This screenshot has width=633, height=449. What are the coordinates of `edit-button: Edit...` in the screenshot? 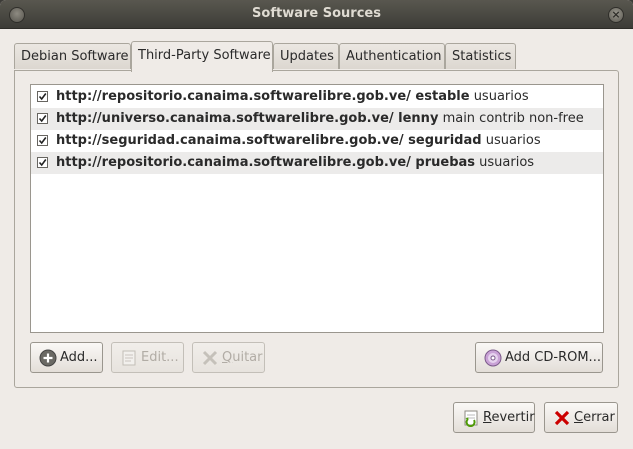 It's located at (147, 357).